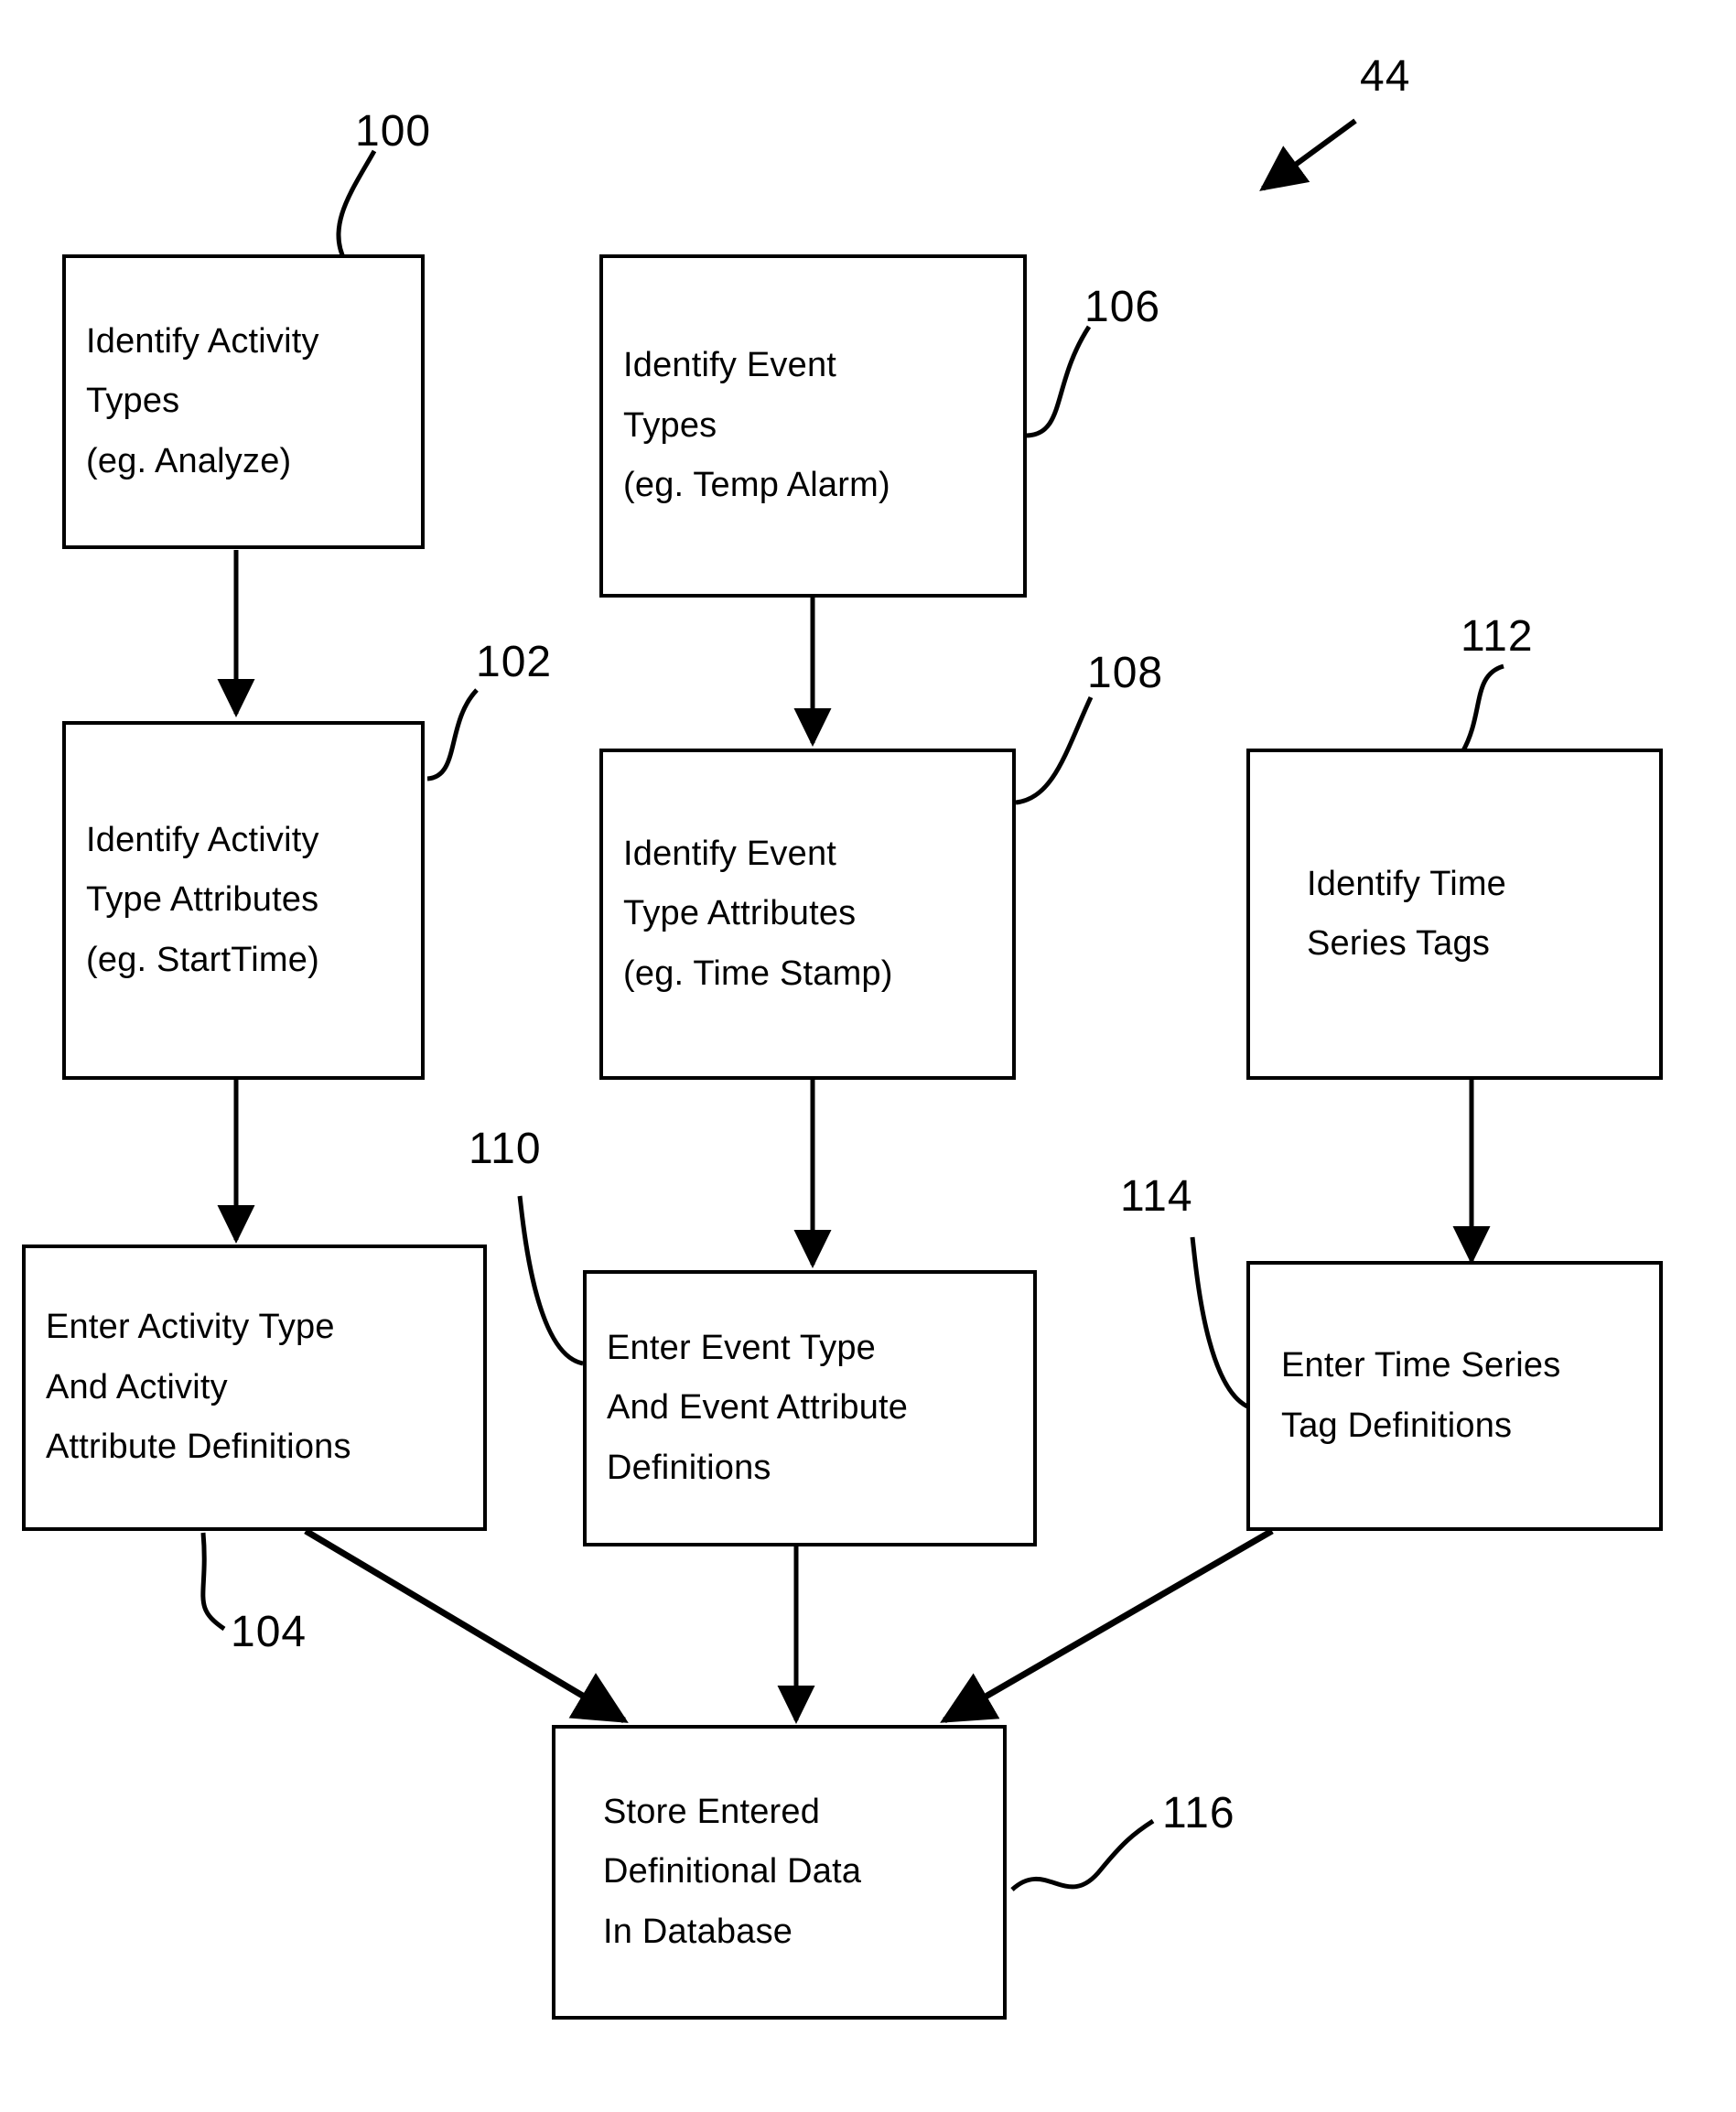 The image size is (1736, 2112). Describe the element at coordinates (756, 486) in the screenshot. I see `node-line: (eg. Temp Alarm)` at that location.